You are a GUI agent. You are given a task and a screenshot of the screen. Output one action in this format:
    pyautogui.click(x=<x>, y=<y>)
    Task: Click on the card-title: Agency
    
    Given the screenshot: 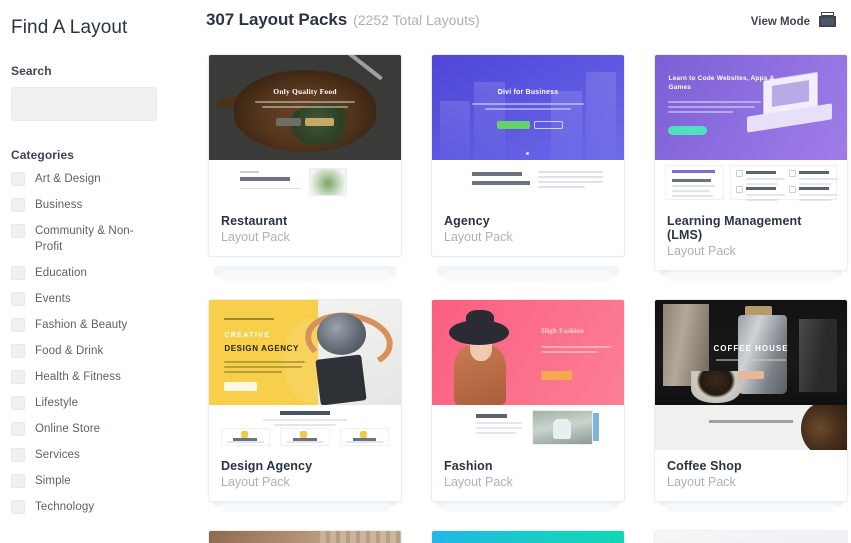 What is the action you would take?
    pyautogui.click(x=467, y=221)
    